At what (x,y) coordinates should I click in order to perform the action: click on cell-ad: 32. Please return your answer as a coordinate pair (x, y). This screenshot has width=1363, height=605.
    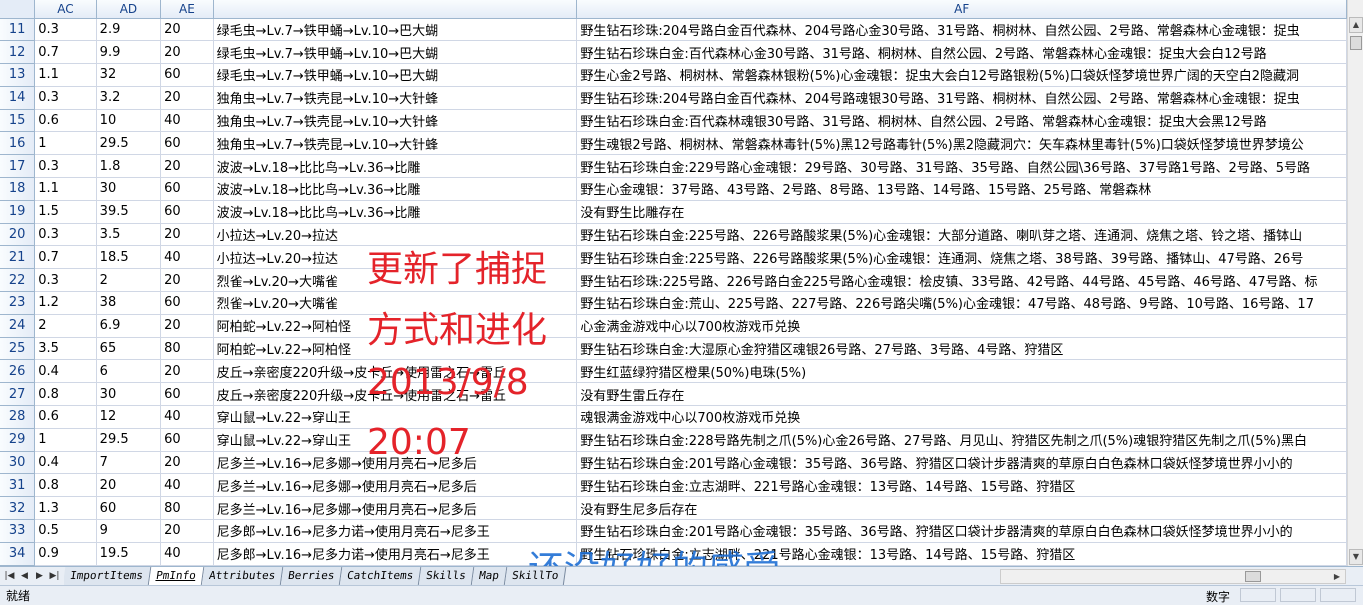
    Looking at the image, I should click on (129, 75).